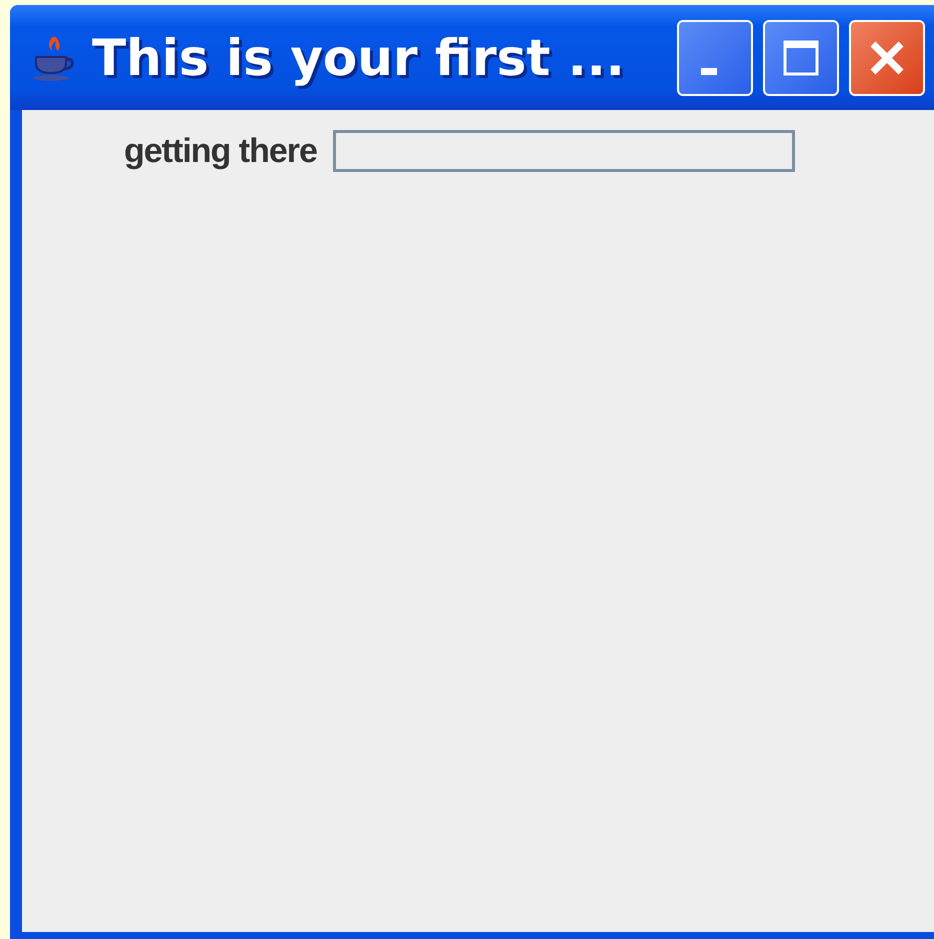 Image resolution: width=934 pixels, height=939 pixels. I want to click on minimize-button, so click(714, 58).